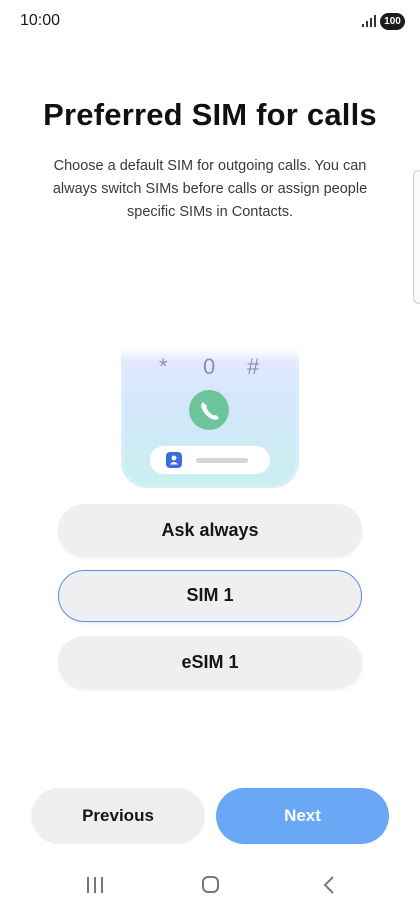 Image resolution: width=420 pixels, height=910 pixels. Describe the element at coordinates (416, 237) in the screenshot. I see `edge-panel-handle` at that location.